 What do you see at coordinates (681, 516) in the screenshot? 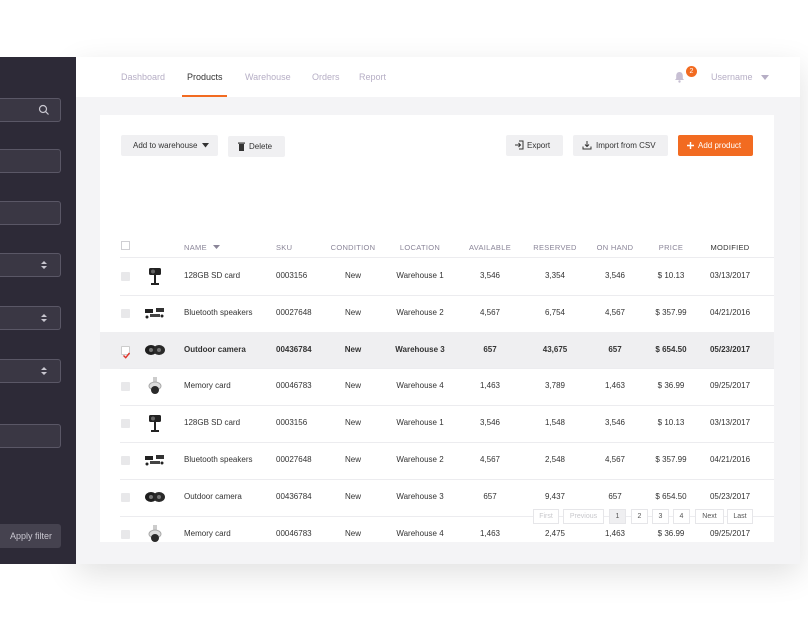
I see `pagination-page-4: 4` at bounding box center [681, 516].